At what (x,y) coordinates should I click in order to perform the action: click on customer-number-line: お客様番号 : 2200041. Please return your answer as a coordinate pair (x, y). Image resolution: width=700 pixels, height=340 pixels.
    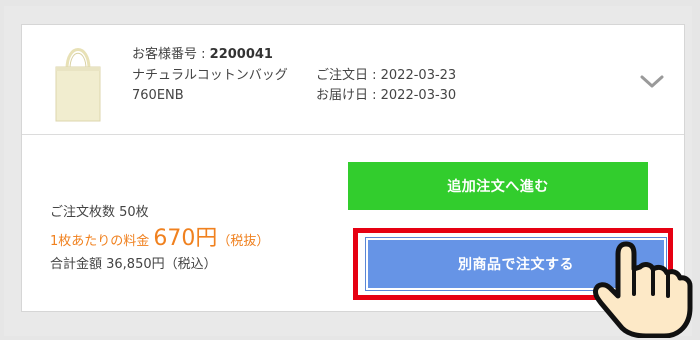
    Looking at the image, I should click on (202, 55).